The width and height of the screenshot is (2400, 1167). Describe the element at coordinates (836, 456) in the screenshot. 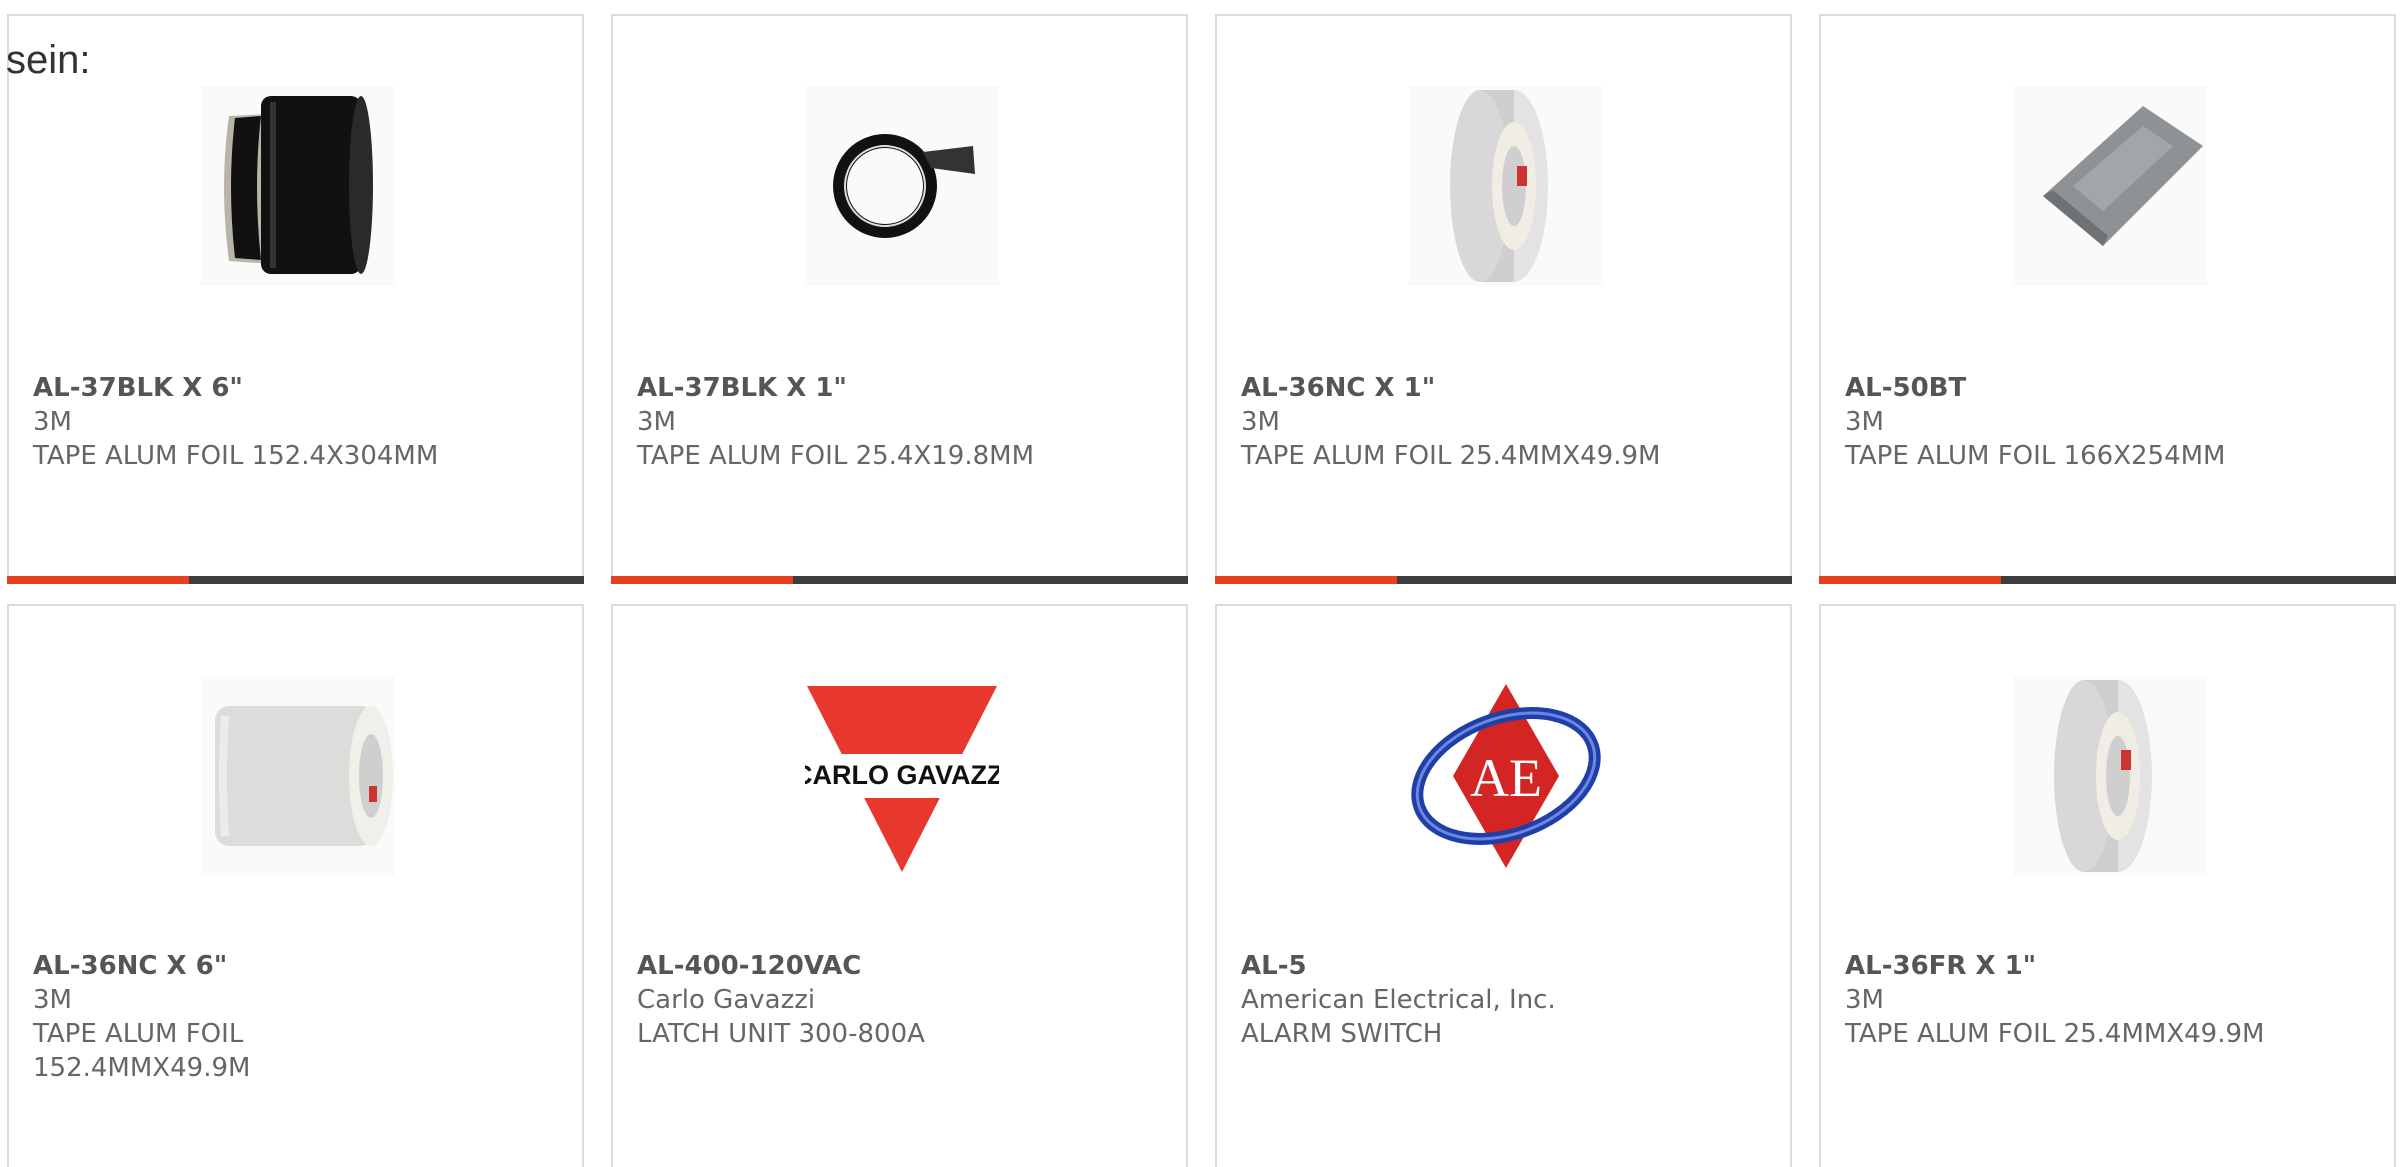

I see `description: TAPE ALUM FOIL 25.4X19.8MM` at that location.